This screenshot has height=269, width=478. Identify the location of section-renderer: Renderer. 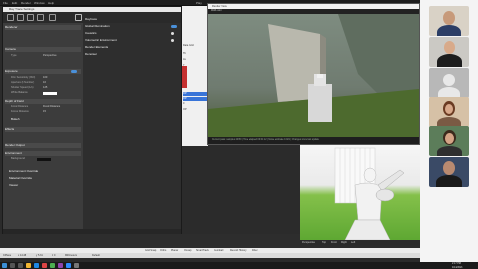
(43, 27).